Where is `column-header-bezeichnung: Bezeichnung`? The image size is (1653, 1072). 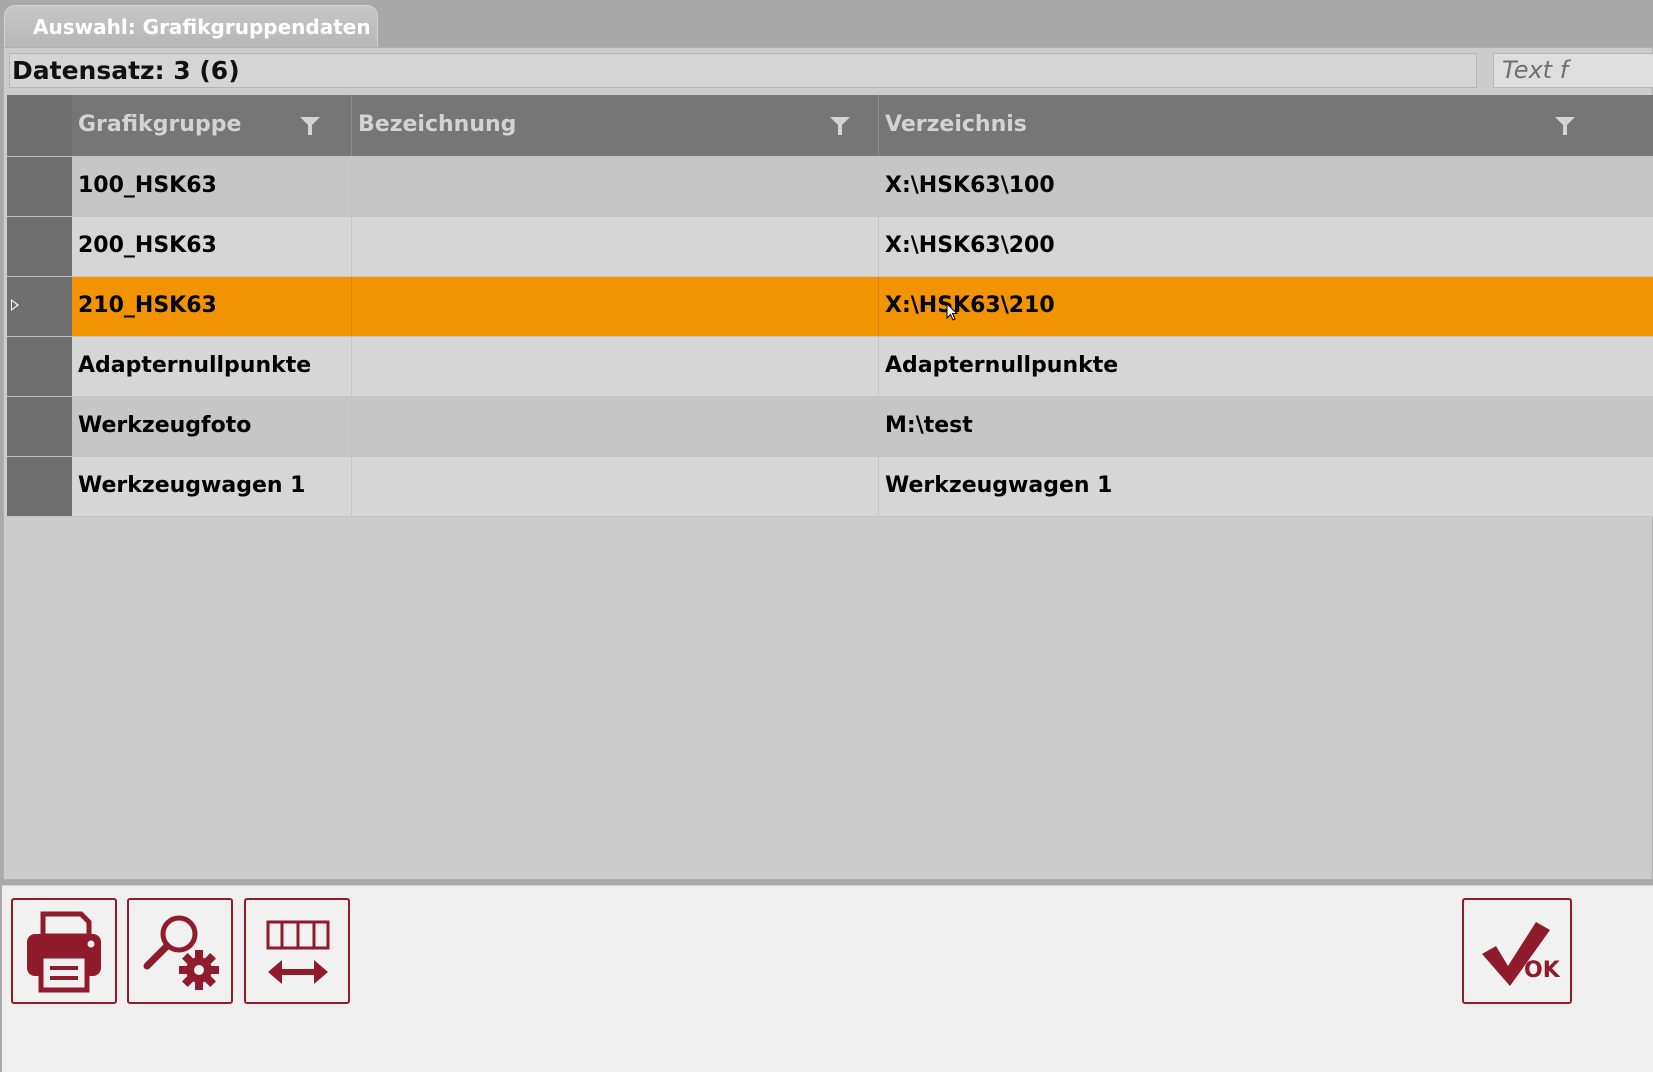 column-header-bezeichnung: Bezeichnung is located at coordinates (615, 125).